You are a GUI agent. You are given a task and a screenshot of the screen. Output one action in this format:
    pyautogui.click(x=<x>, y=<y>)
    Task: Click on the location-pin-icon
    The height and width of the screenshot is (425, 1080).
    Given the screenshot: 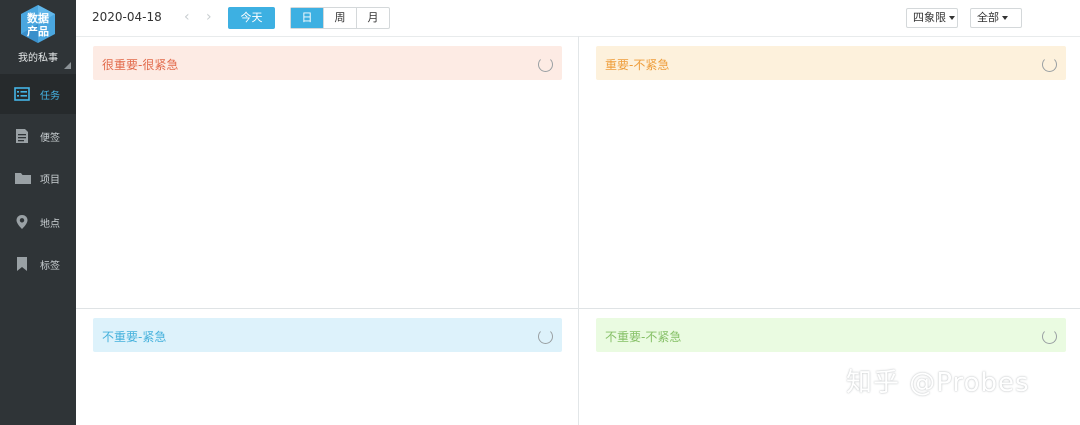 What is the action you would take?
    pyautogui.click(x=22, y=222)
    